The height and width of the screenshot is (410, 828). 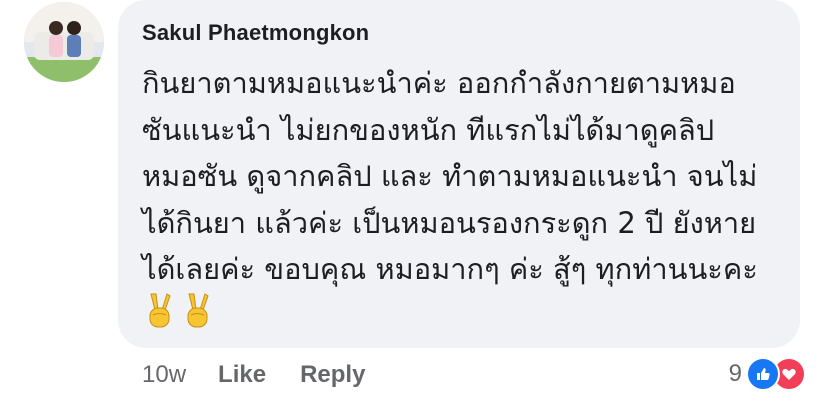 What do you see at coordinates (450, 176) in the screenshot?
I see `comment-text-line: หมอซัน ดูจากคลิป และ ทำตามหมอแนะนำ จนไม่` at bounding box center [450, 176].